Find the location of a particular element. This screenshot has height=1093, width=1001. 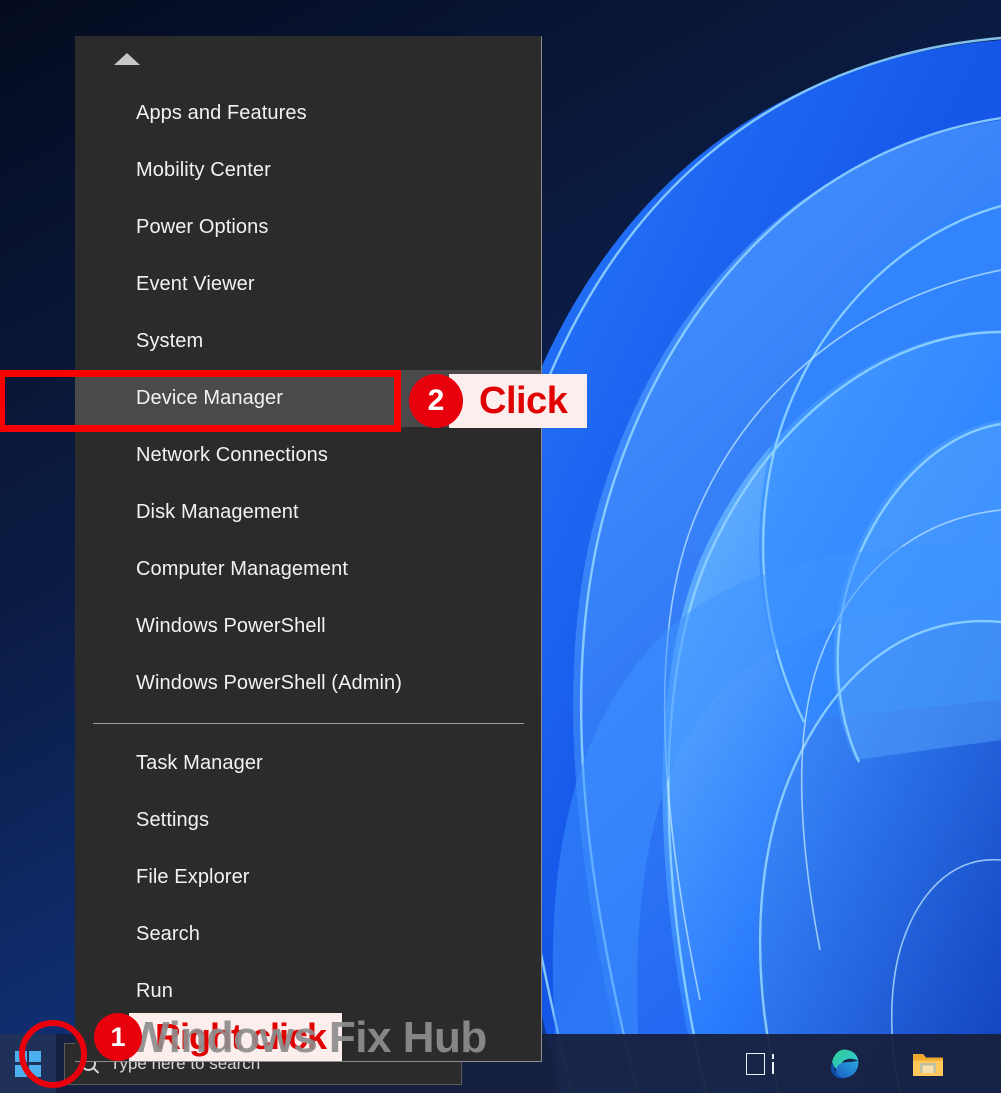

step-badge-1: 1 is located at coordinates (118, 1037).